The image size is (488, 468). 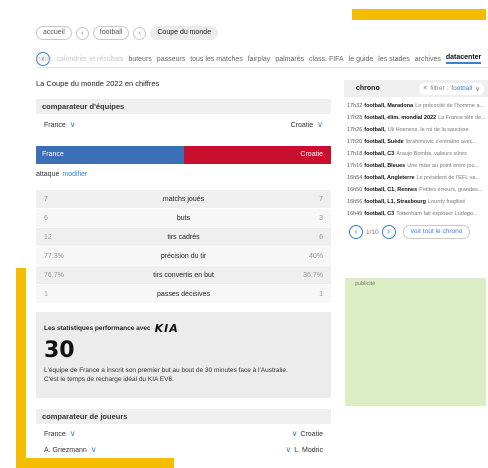 I want to click on player-left-select: A. Griezmann ∨, so click(x=70, y=449).